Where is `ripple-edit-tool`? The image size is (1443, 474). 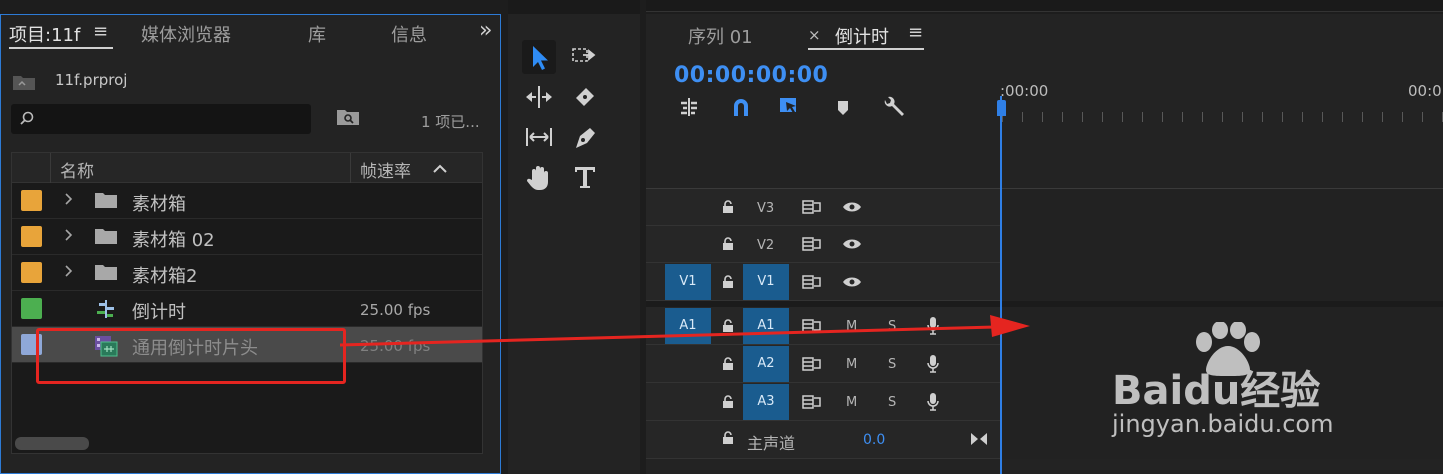 ripple-edit-tool is located at coordinates (539, 97).